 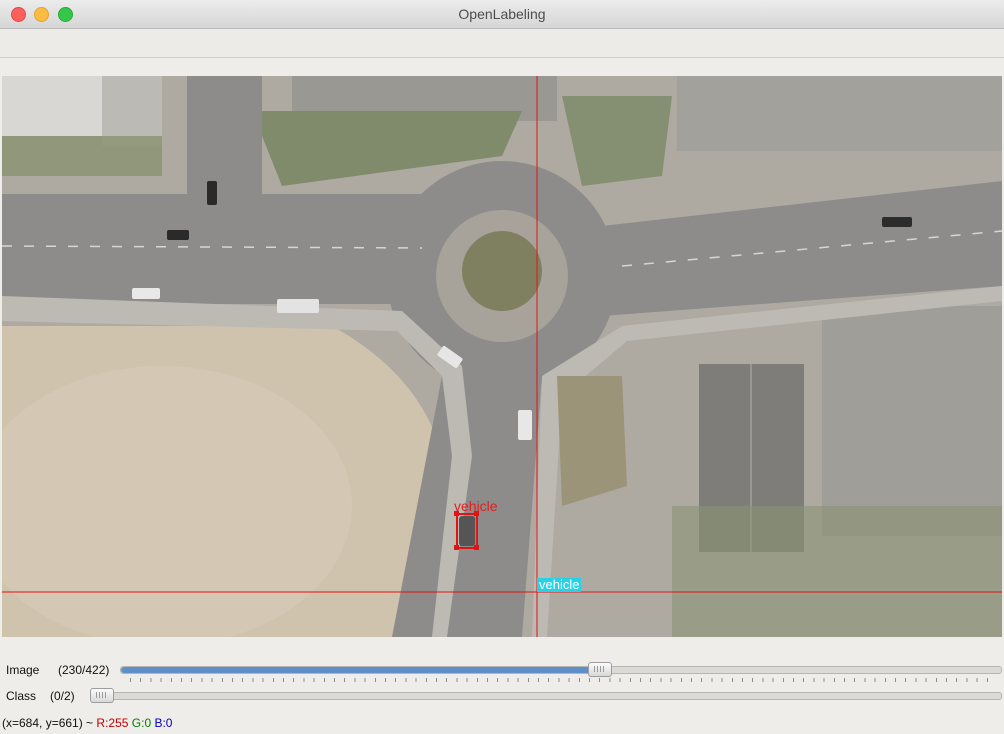 What do you see at coordinates (102, 695) in the screenshot?
I see `class-slider-handle` at bounding box center [102, 695].